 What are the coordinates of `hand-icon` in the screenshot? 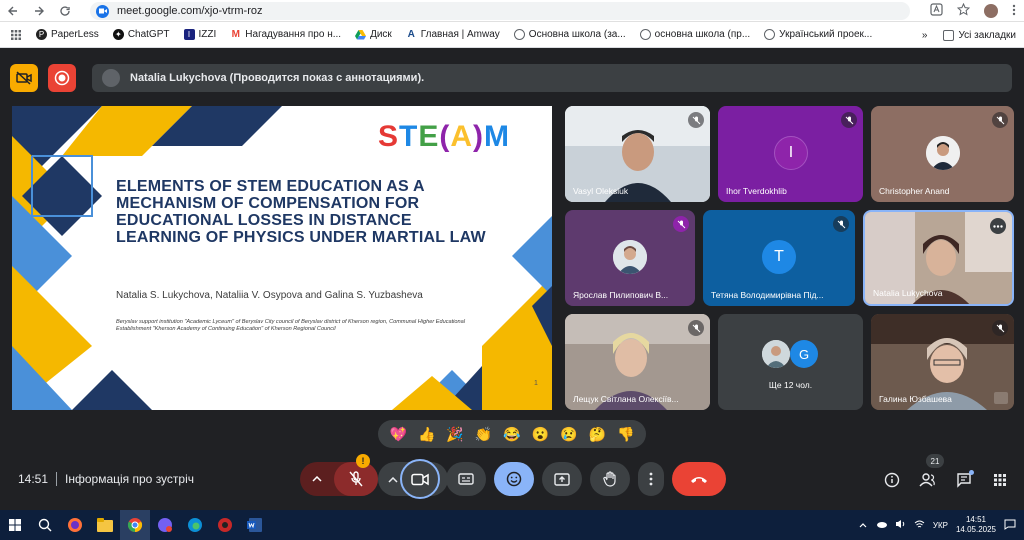 It's located at (609, 479).